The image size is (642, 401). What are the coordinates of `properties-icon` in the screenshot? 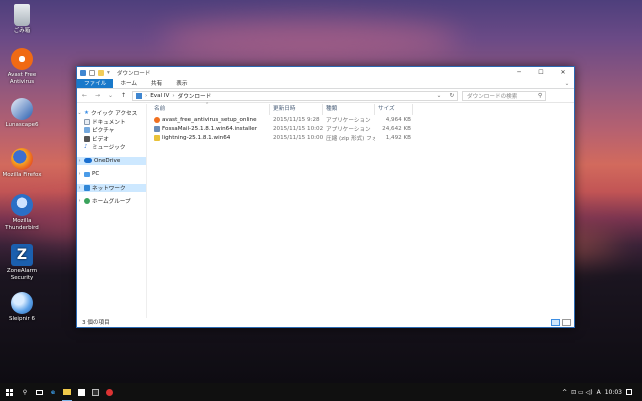 It's located at (92, 73).